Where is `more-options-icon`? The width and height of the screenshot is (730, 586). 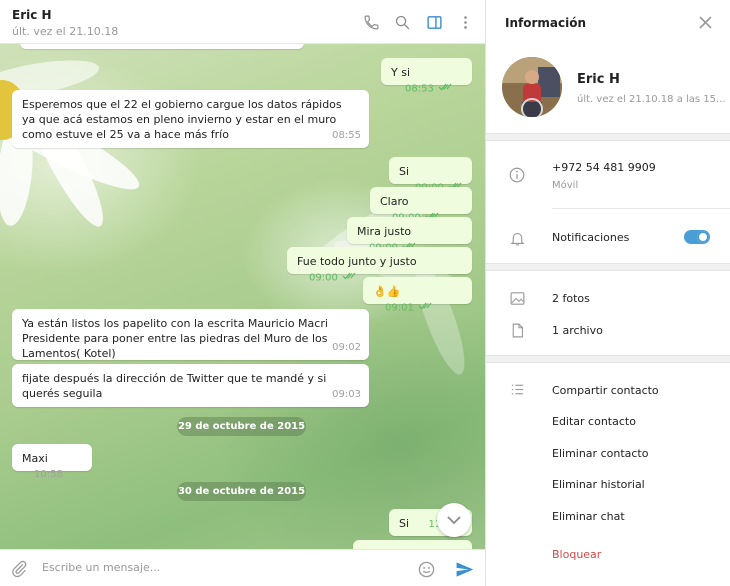 more-options-icon is located at coordinates (465, 22).